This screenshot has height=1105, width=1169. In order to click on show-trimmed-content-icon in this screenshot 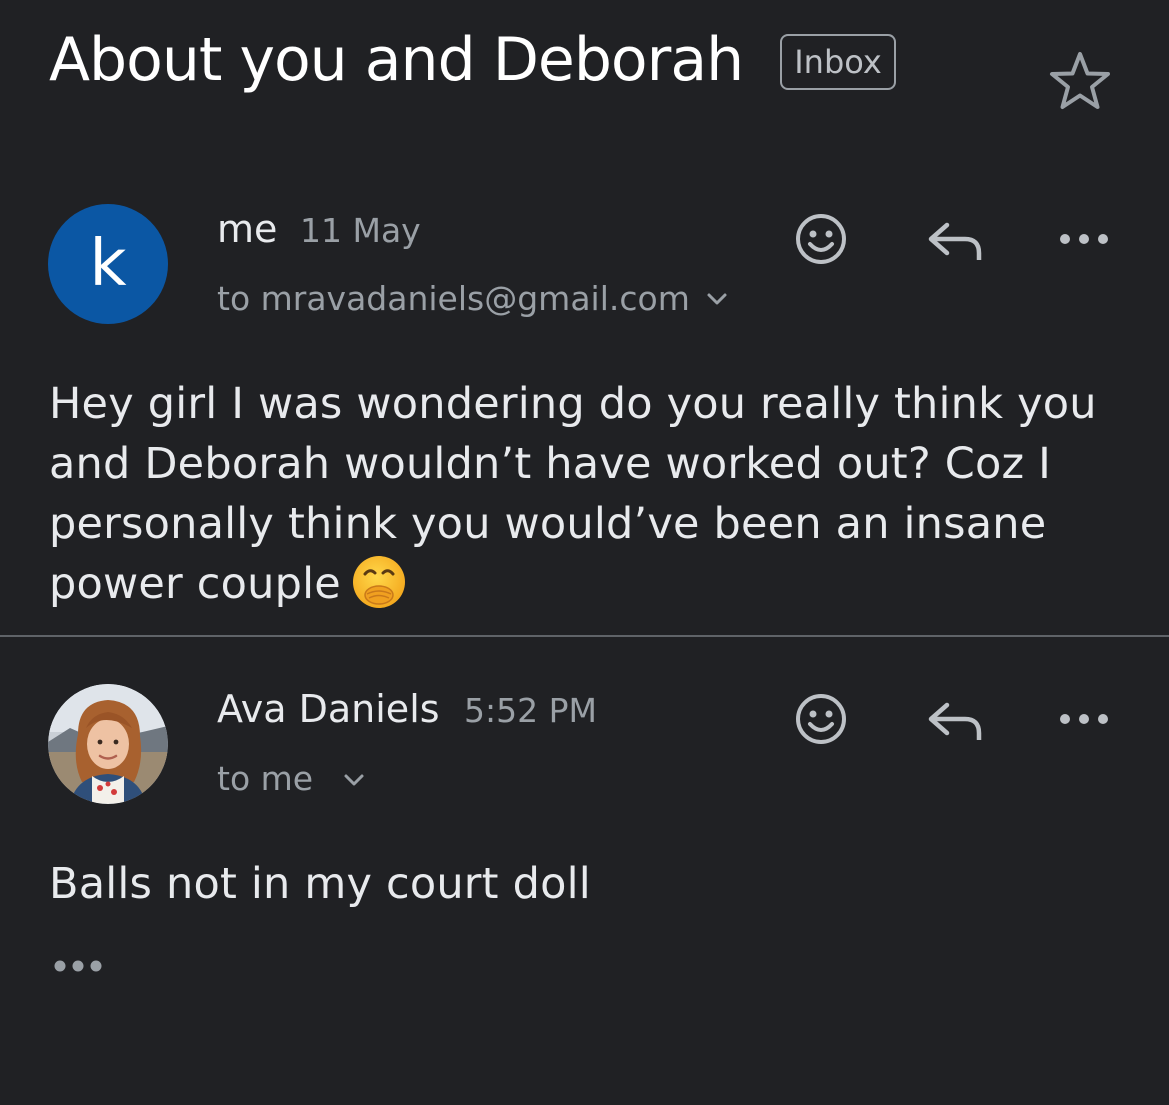, I will do `click(78, 966)`.